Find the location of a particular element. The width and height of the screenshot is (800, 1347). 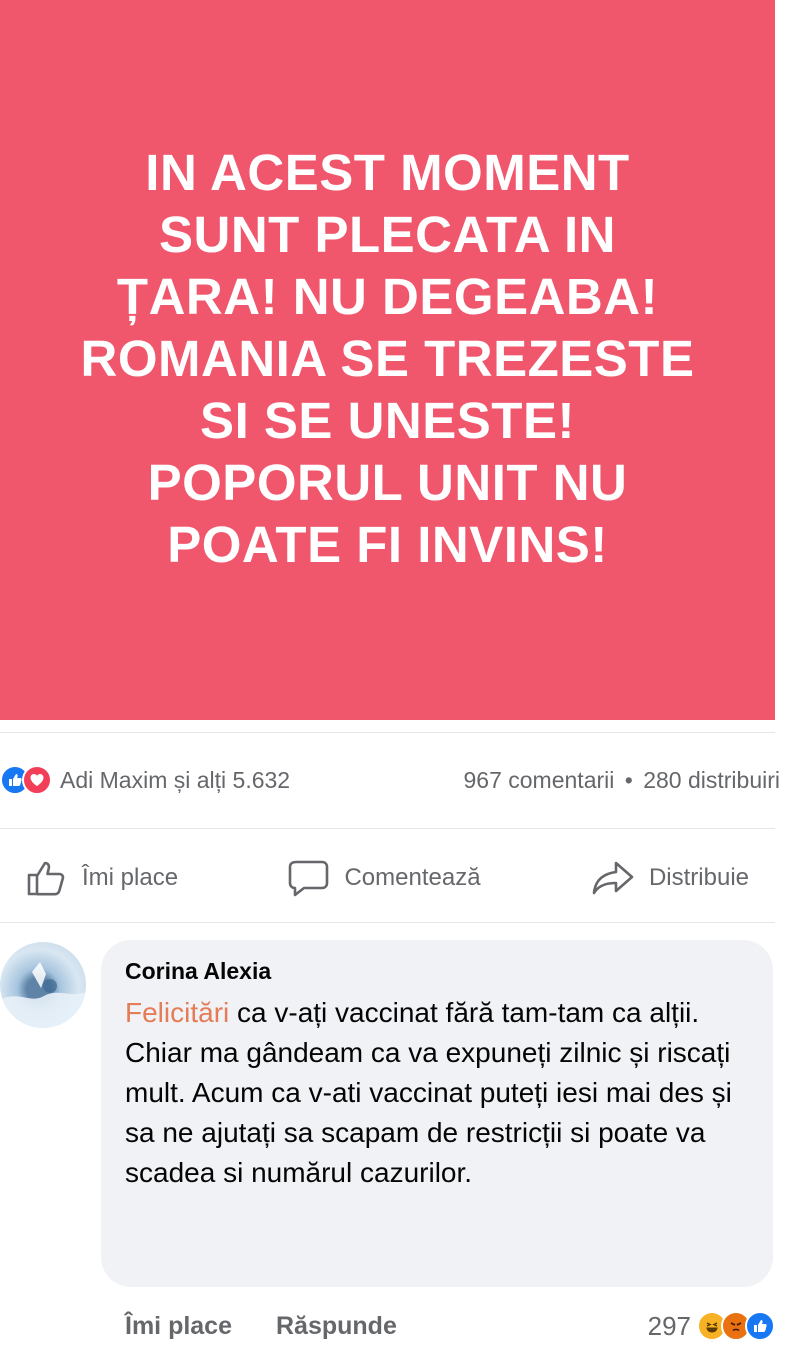

reactions-summary: Adi Maxim și alți 5.632 is located at coordinates (175, 780).